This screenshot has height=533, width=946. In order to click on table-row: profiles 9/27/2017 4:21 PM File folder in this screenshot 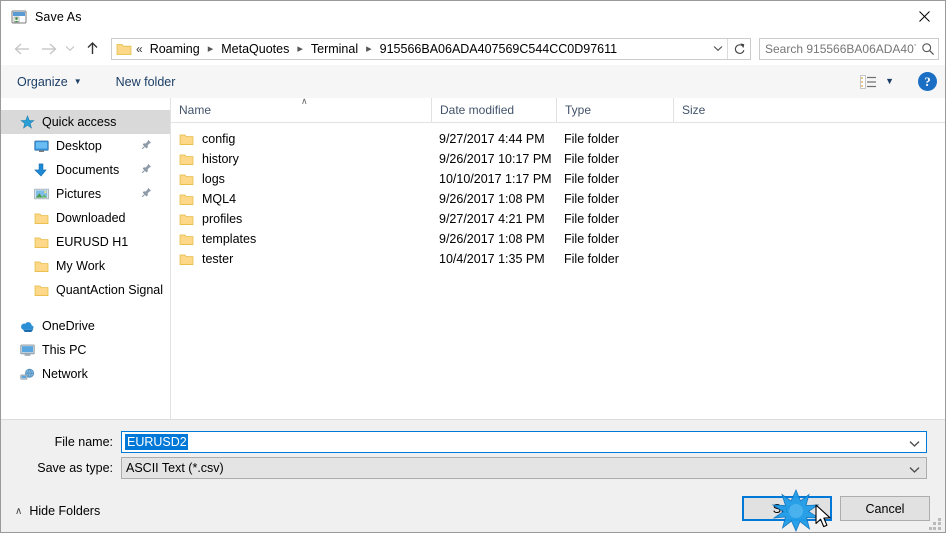, I will do `click(558, 219)`.